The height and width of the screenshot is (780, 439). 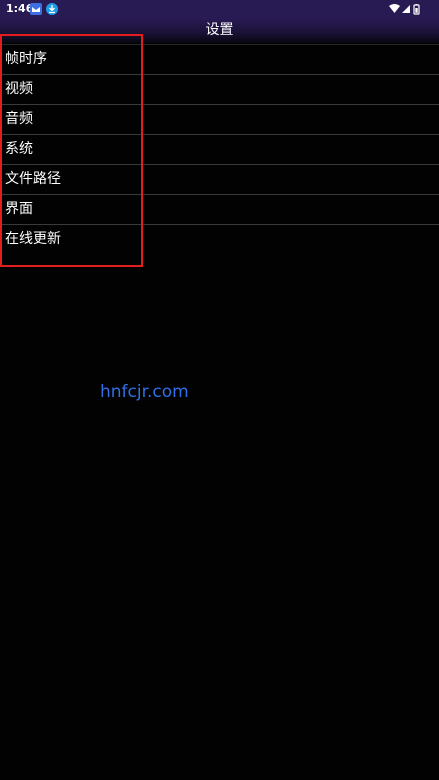 I want to click on page-title: 设置, so click(x=219, y=30).